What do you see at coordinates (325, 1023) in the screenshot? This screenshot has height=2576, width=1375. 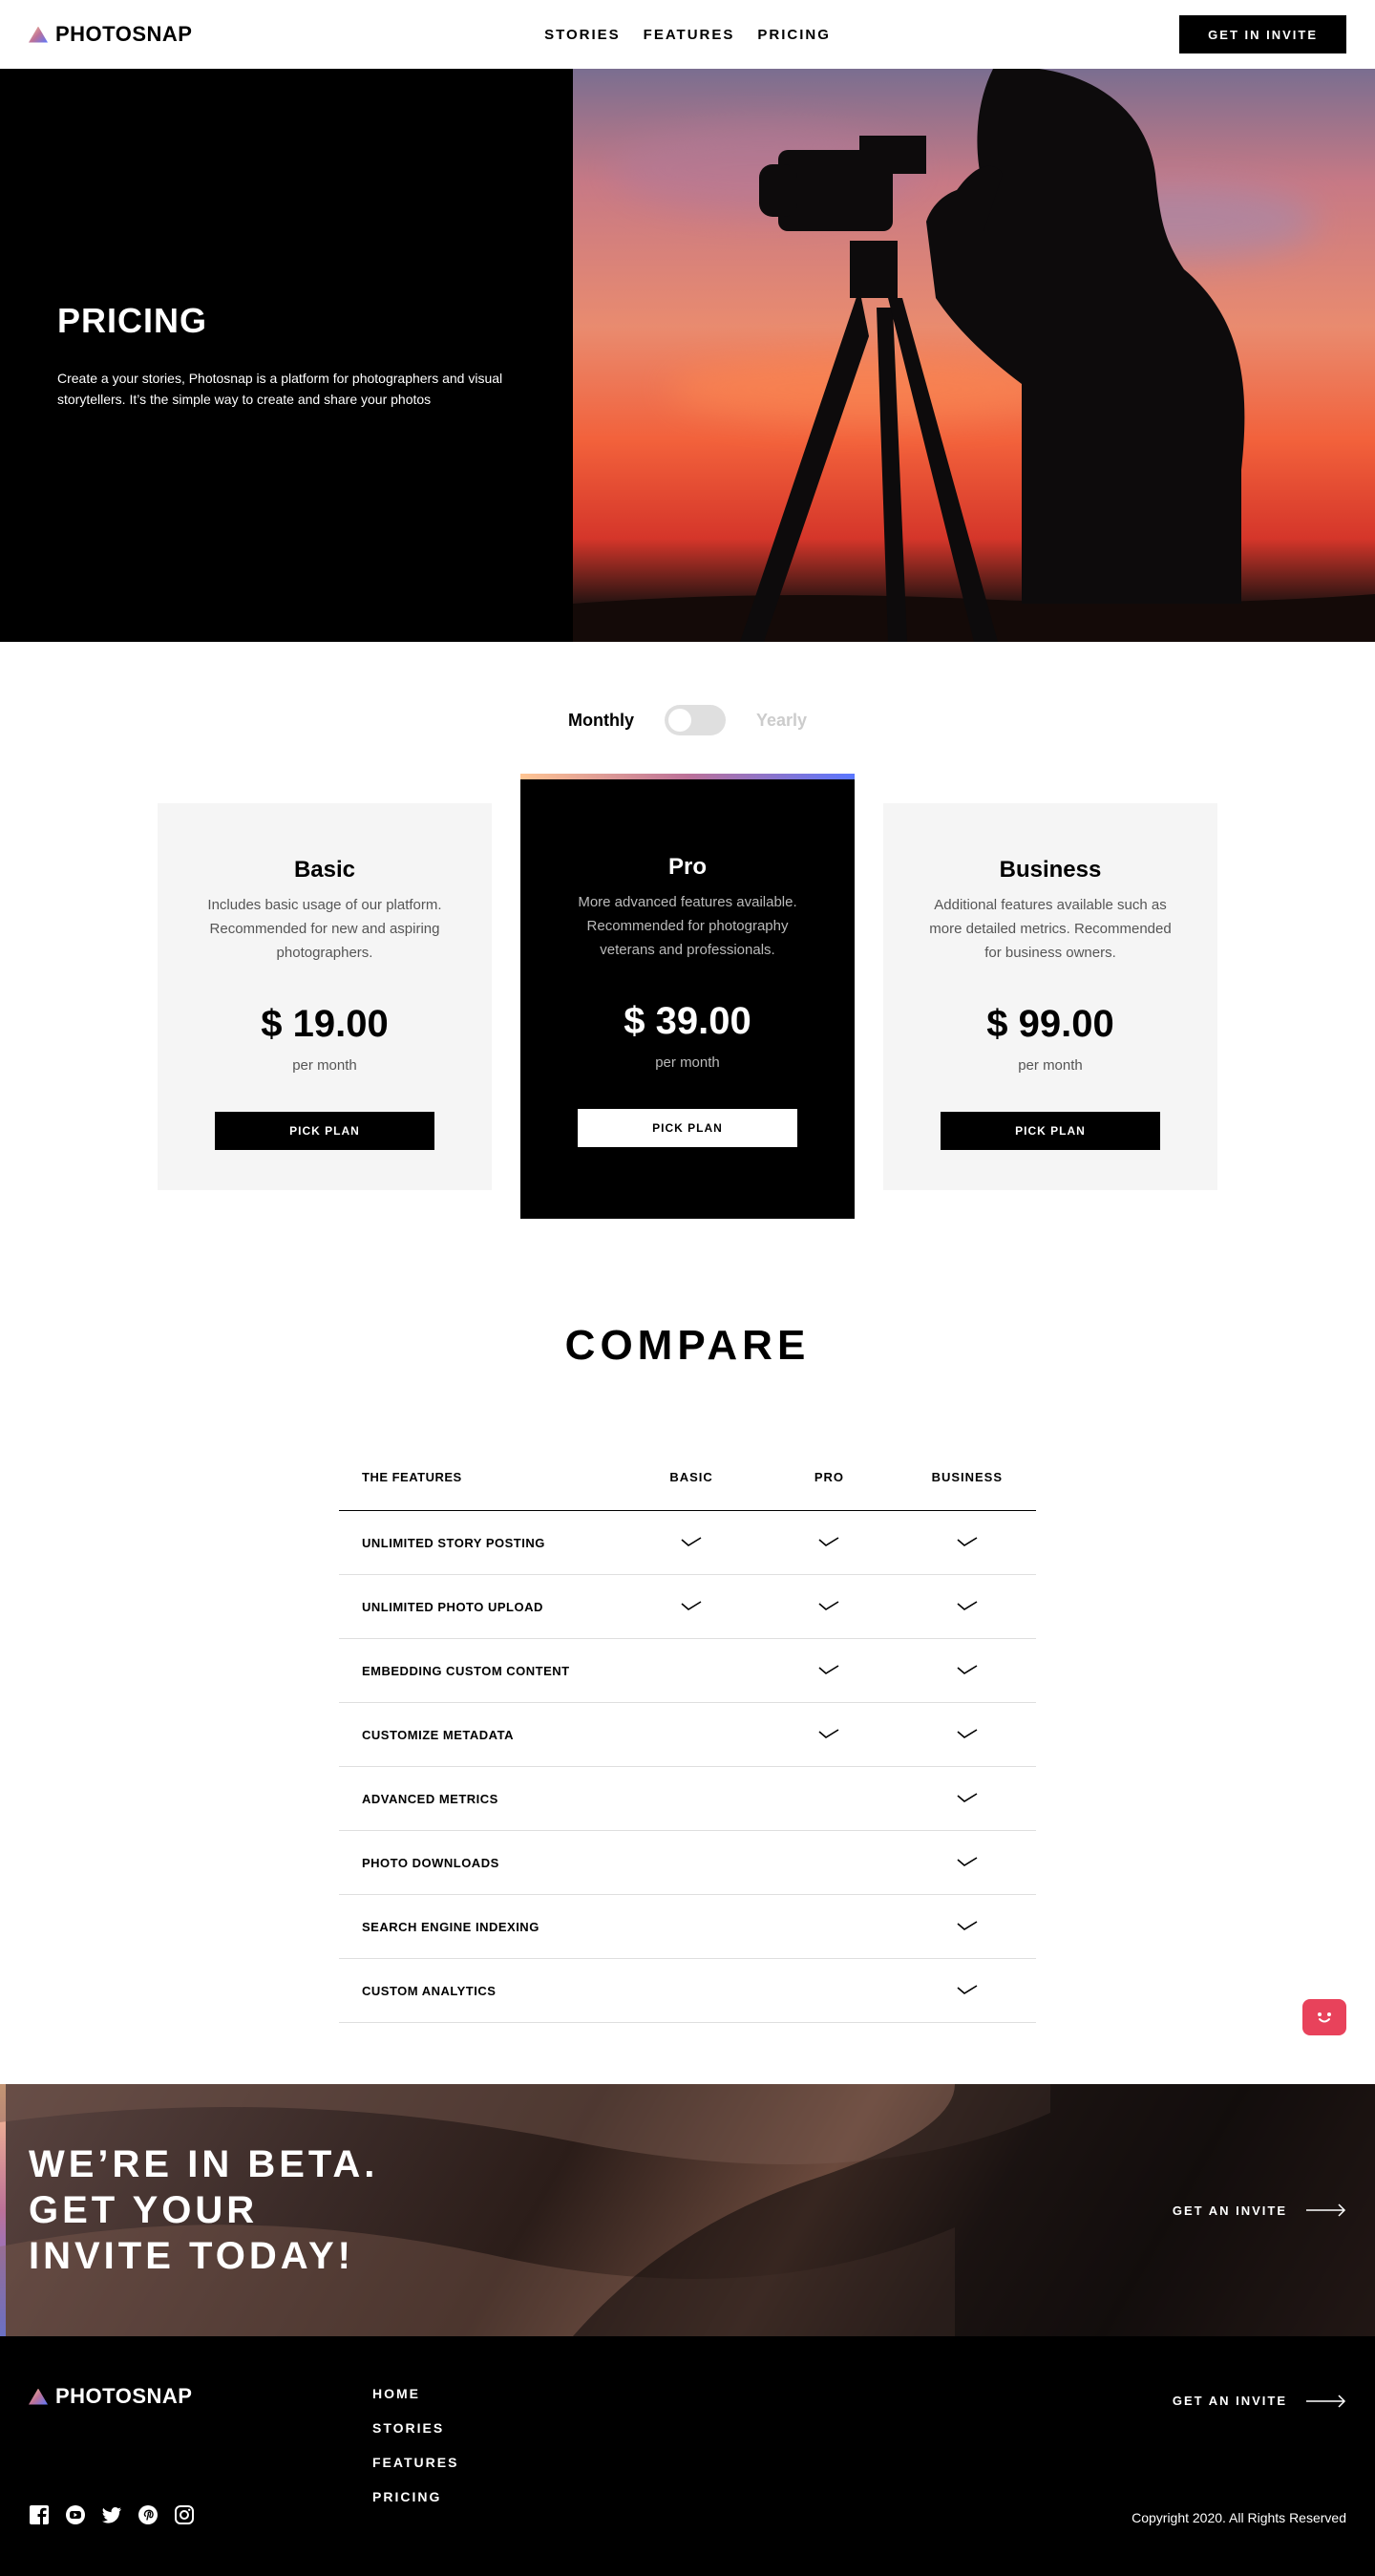 I see `plan-price: $ 19.00` at bounding box center [325, 1023].